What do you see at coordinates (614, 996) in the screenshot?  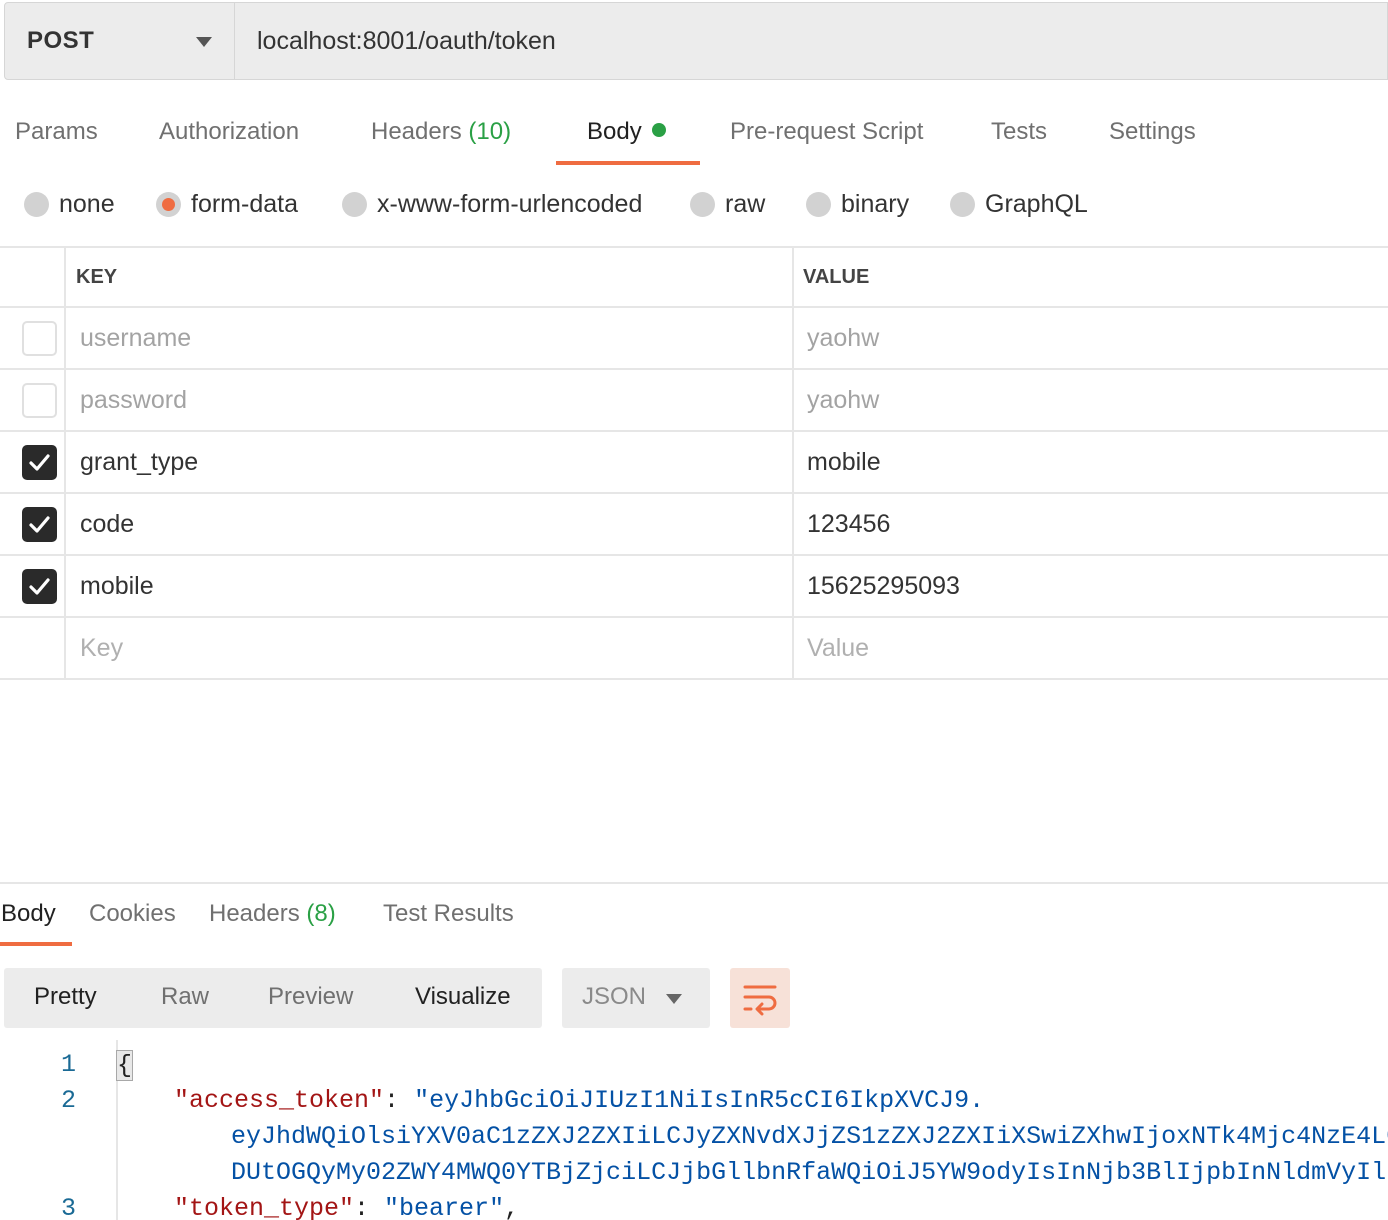 I see `format-label: JSON` at bounding box center [614, 996].